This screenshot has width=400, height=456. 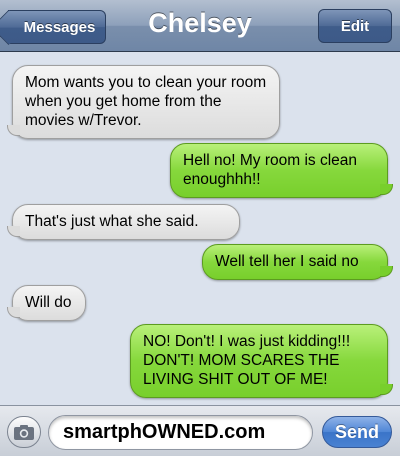 What do you see at coordinates (180, 432) in the screenshot?
I see `message-input: smartphOWNED.com` at bounding box center [180, 432].